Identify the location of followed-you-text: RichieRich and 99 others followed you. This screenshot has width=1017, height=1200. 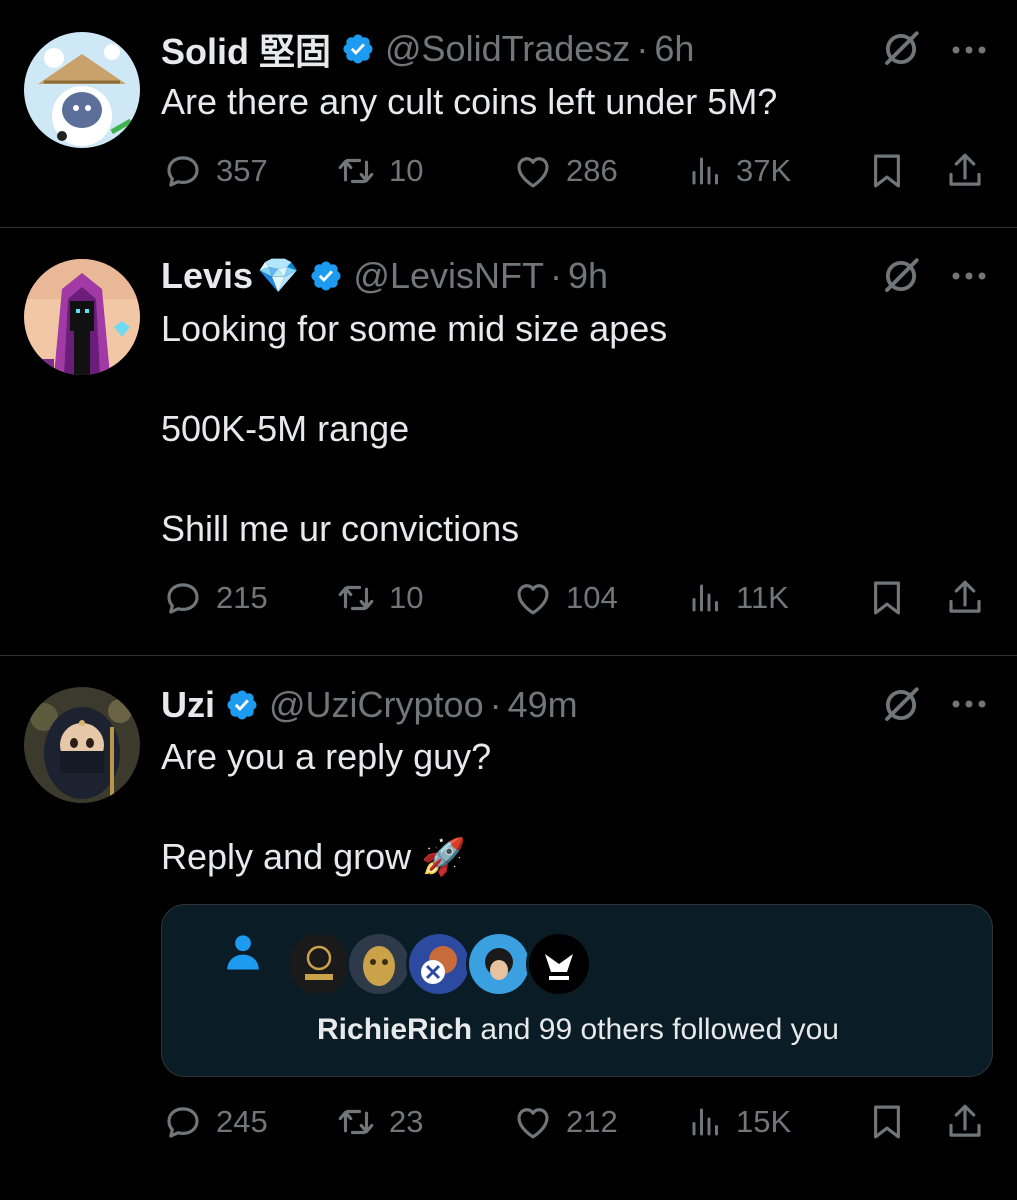
(578, 1030).